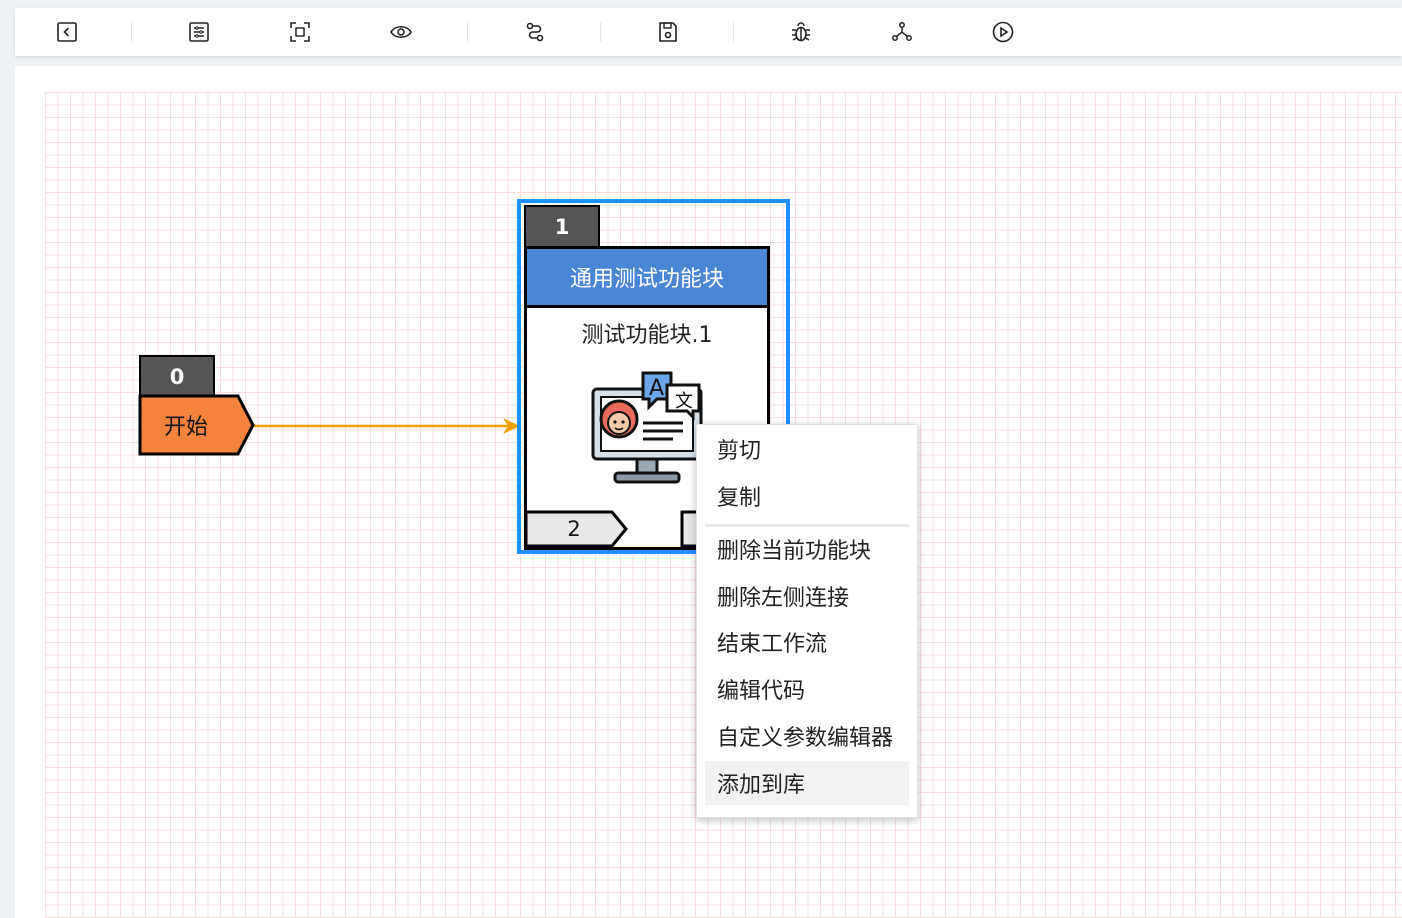  I want to click on svg-text: A, so click(656, 388).